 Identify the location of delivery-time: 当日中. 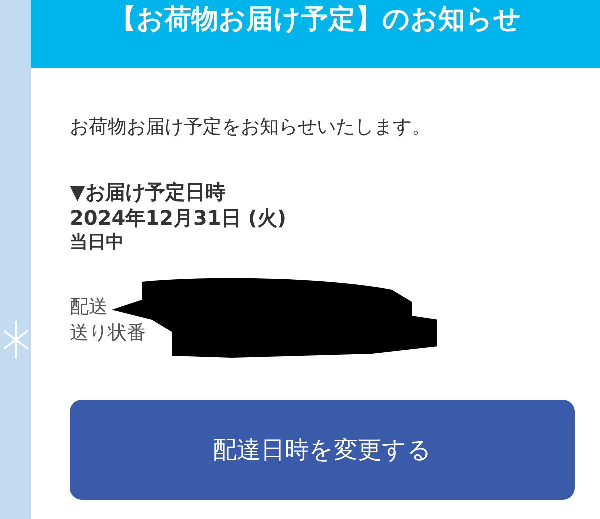
(97, 243).